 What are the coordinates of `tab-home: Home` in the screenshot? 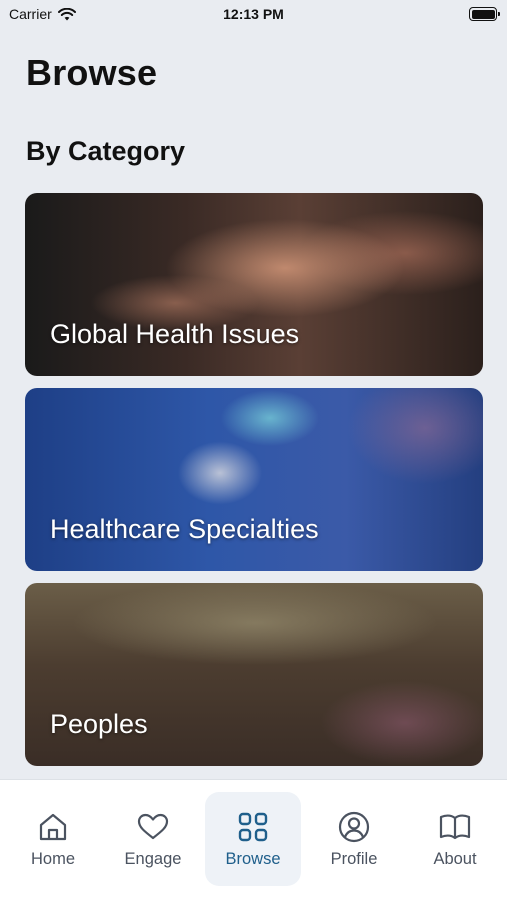 It's located at (53, 839).